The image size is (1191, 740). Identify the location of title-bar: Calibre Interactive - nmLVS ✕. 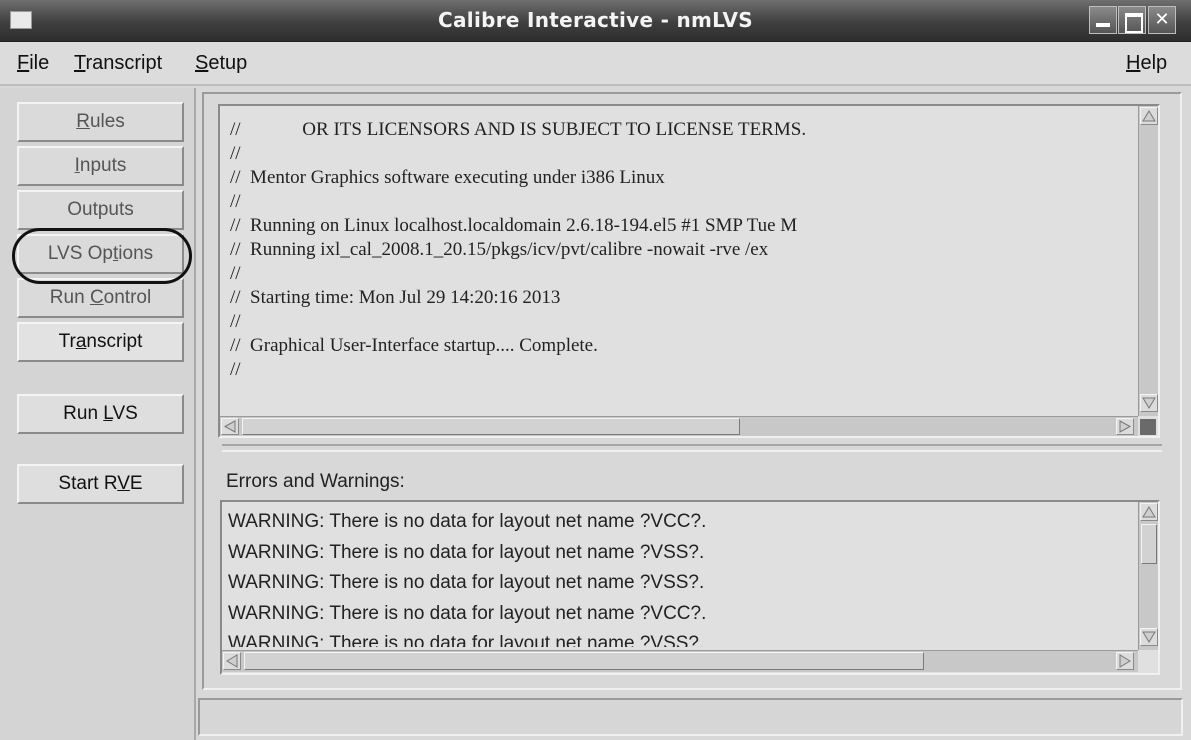
(595, 21).